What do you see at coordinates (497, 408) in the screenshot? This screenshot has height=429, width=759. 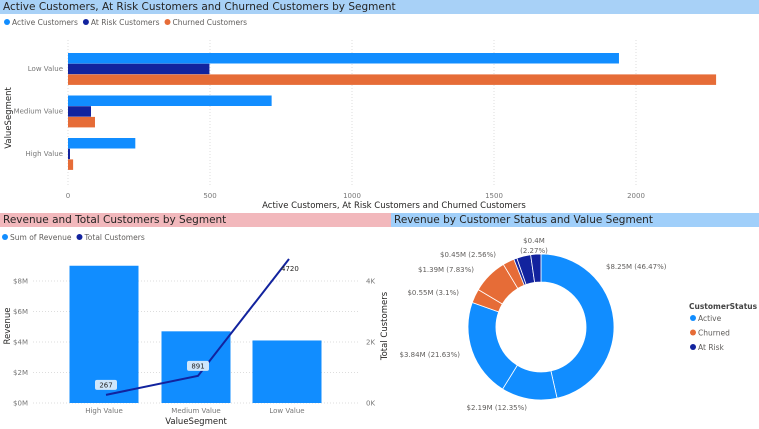 I see `donut-data-label: $2.19M (12.35%)` at bounding box center [497, 408].